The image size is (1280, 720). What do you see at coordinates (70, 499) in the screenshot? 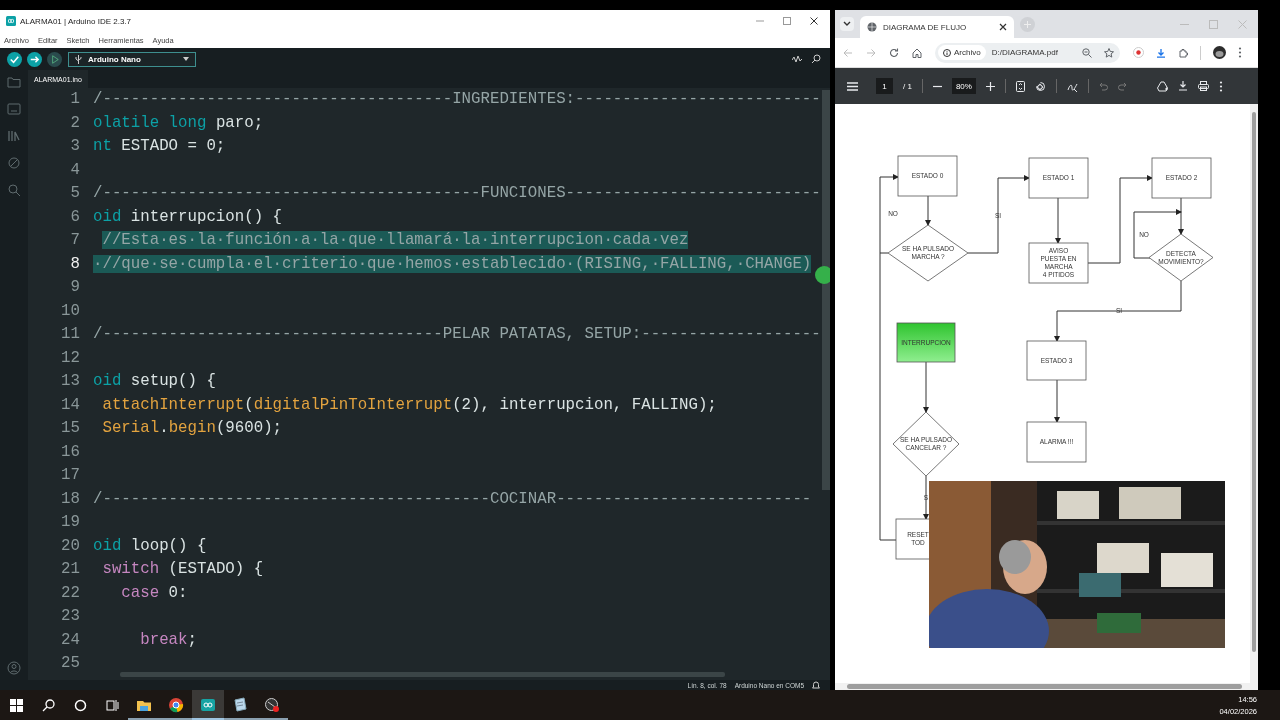
I see `line-number: 18` at bounding box center [70, 499].